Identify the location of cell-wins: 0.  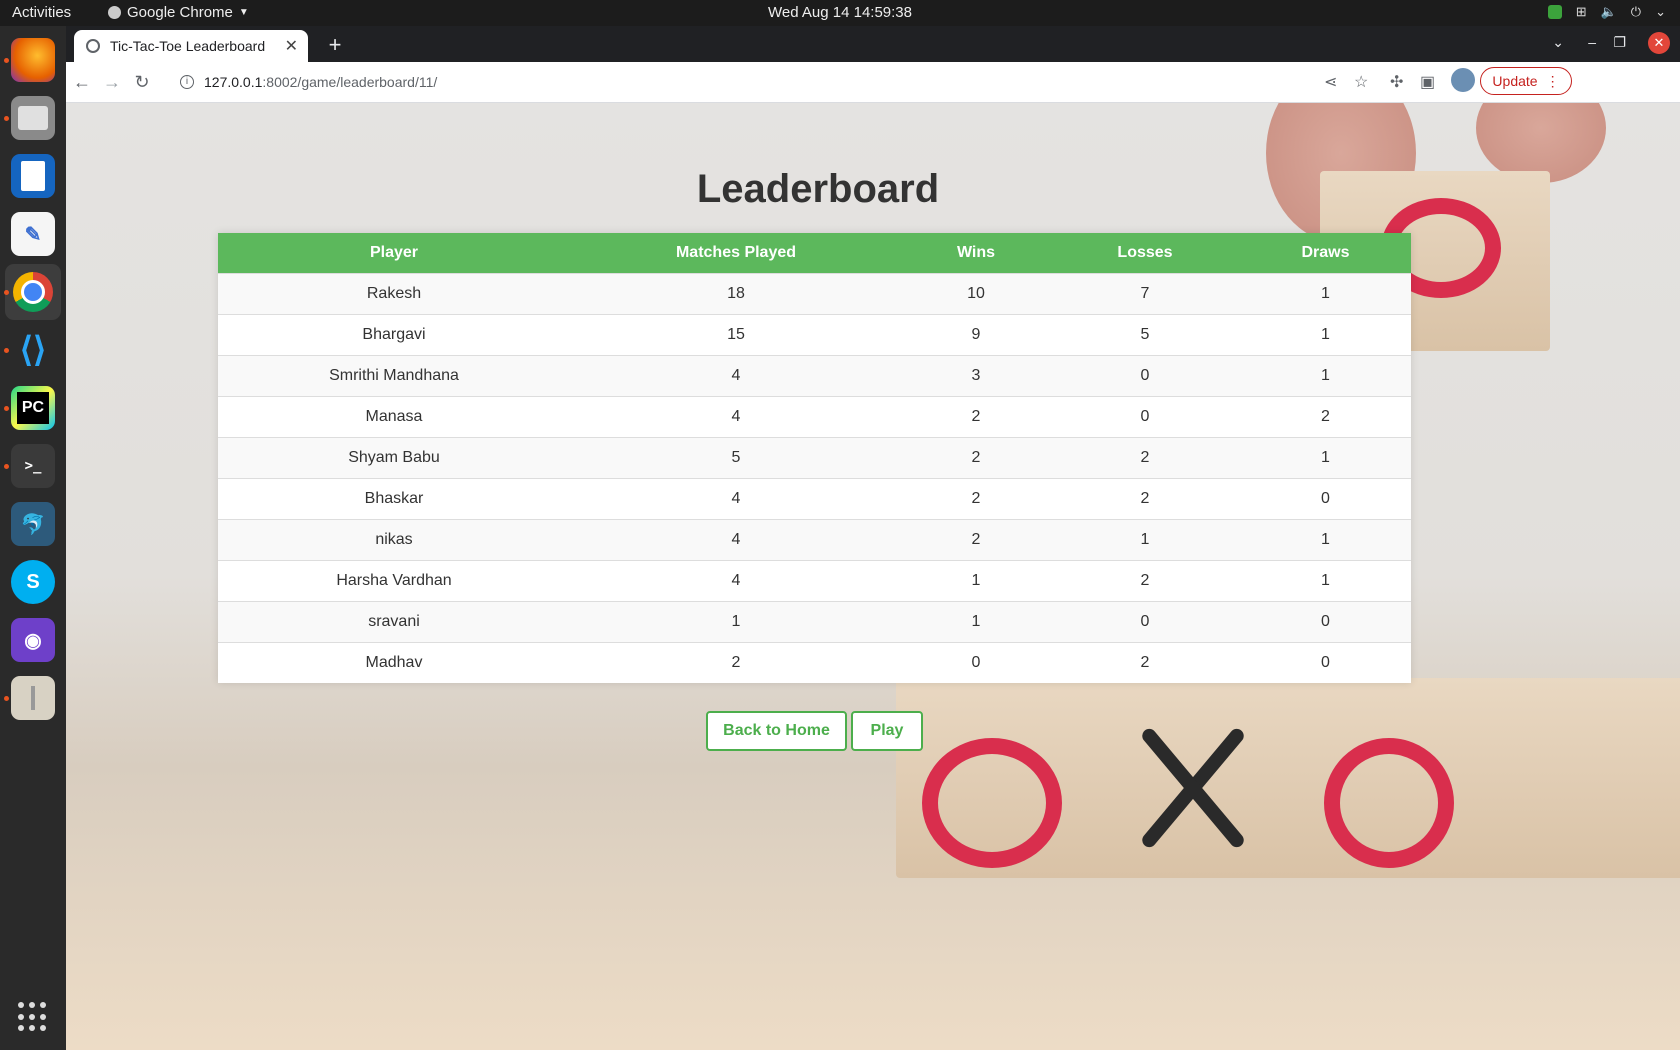
(976, 662).